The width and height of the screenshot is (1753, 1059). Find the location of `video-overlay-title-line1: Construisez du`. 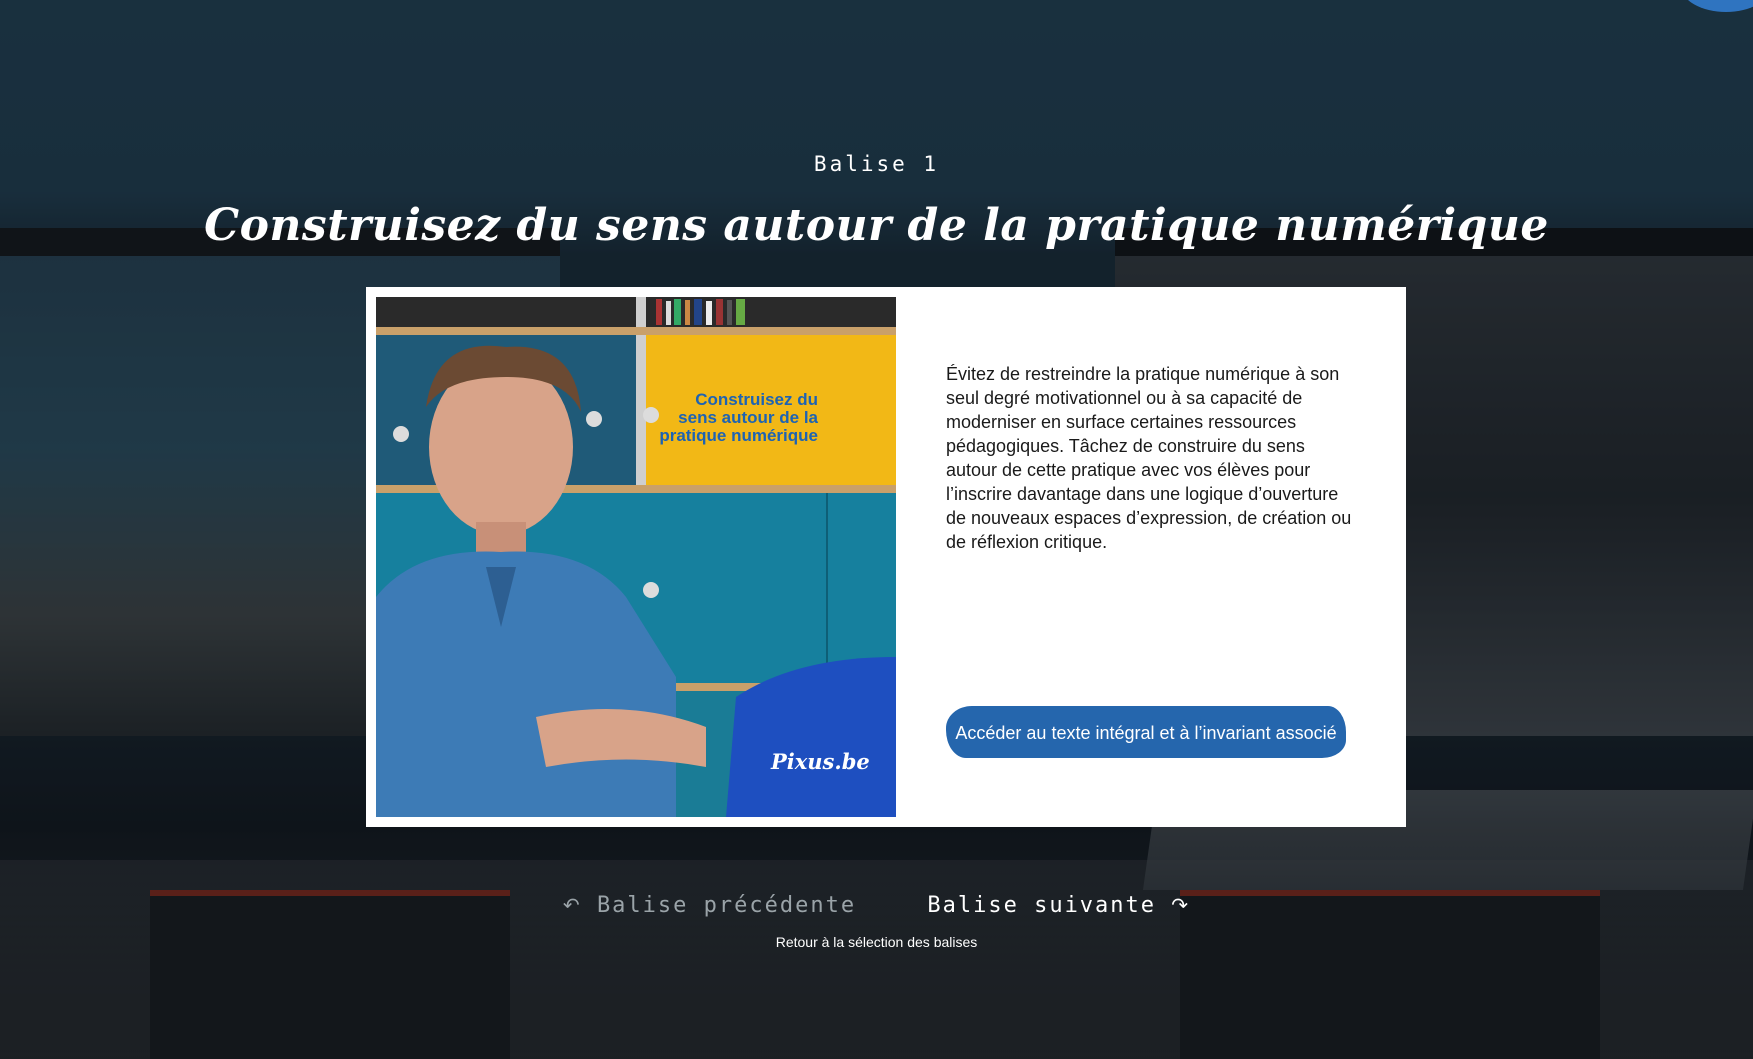

video-overlay-title-line1: Construisez du is located at coordinates (756, 399).